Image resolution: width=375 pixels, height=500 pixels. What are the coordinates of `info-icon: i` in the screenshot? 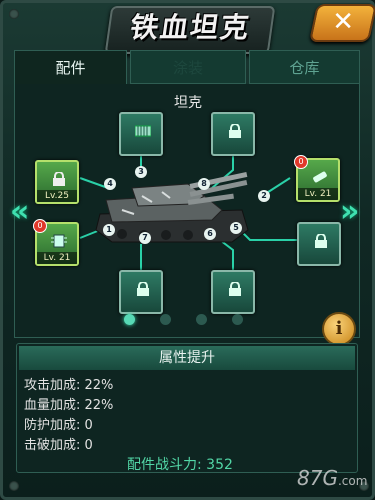 It's located at (339, 328).